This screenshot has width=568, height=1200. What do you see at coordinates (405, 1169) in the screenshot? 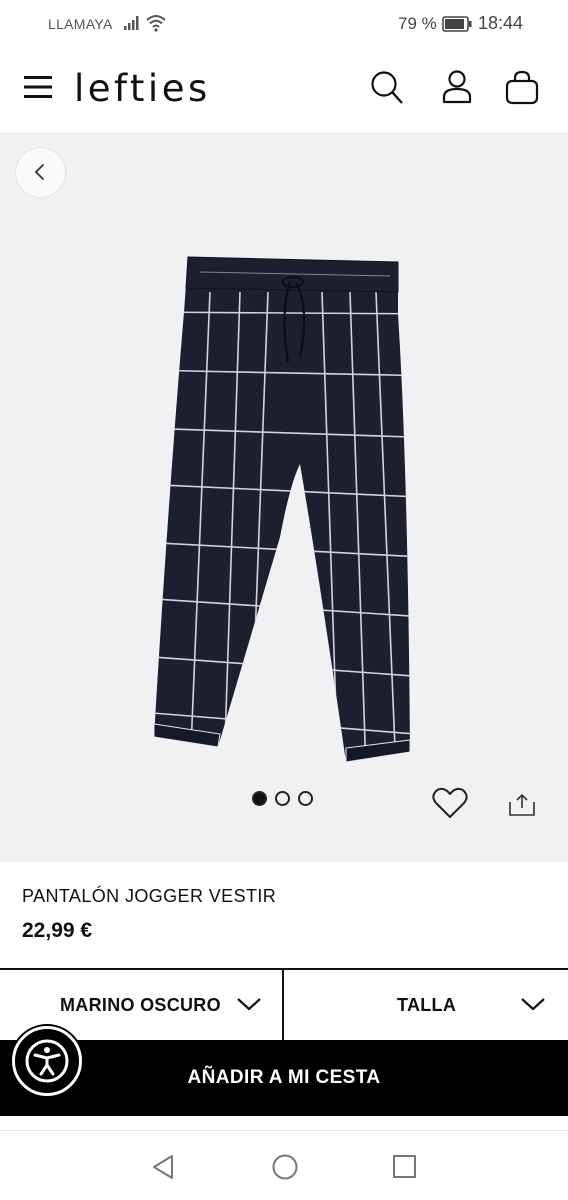
I see `system-recent-apps-icon` at bounding box center [405, 1169].